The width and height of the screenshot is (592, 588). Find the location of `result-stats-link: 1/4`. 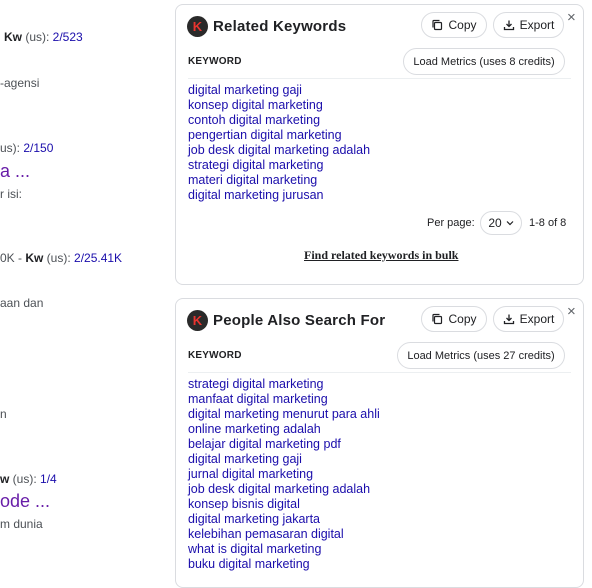

result-stats-link: 1/4 is located at coordinates (48, 479).